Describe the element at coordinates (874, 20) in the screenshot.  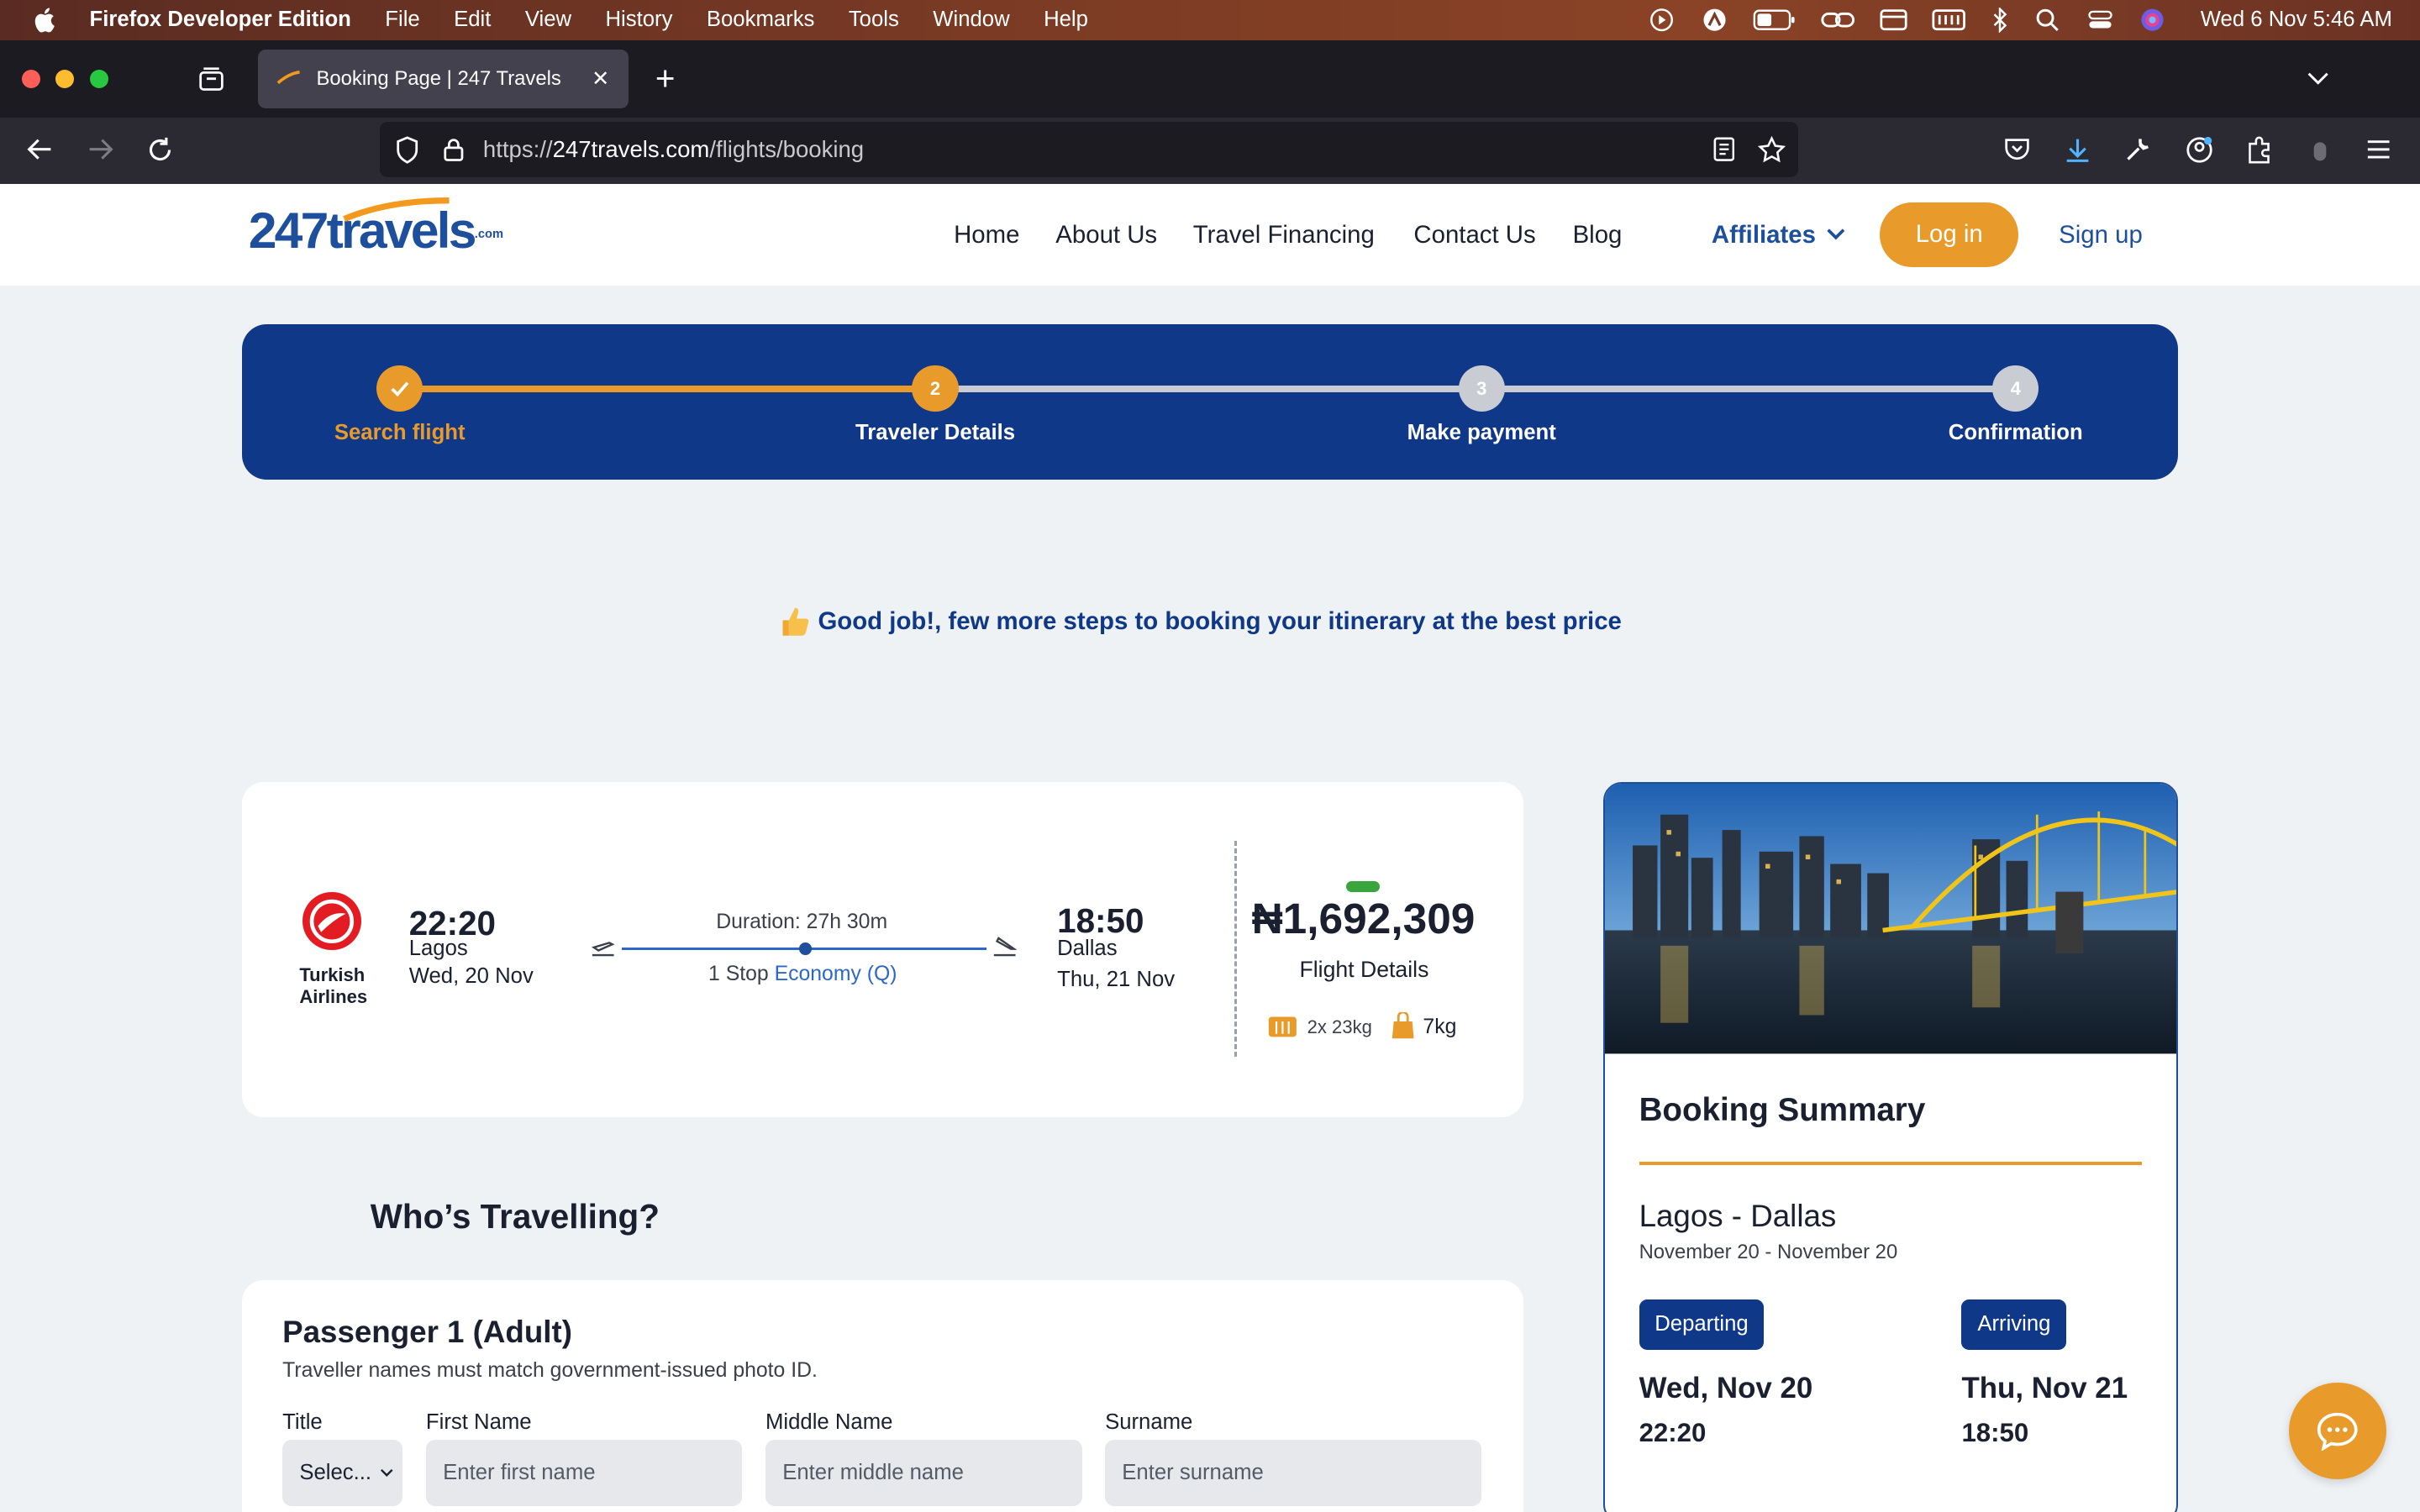
I see `menu-tools: Tools` at that location.